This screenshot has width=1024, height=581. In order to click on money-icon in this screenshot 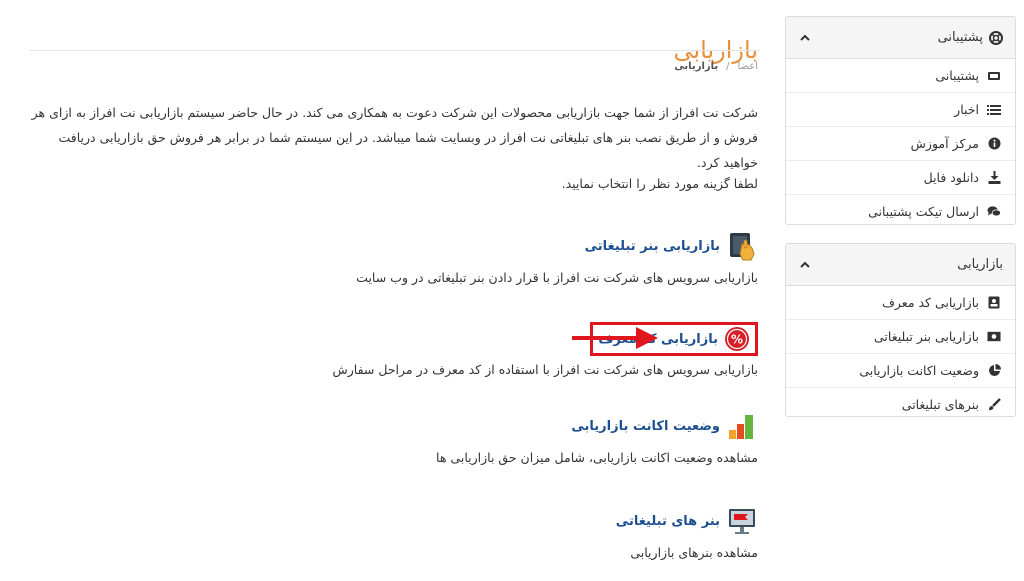, I will do `click(994, 337)`.